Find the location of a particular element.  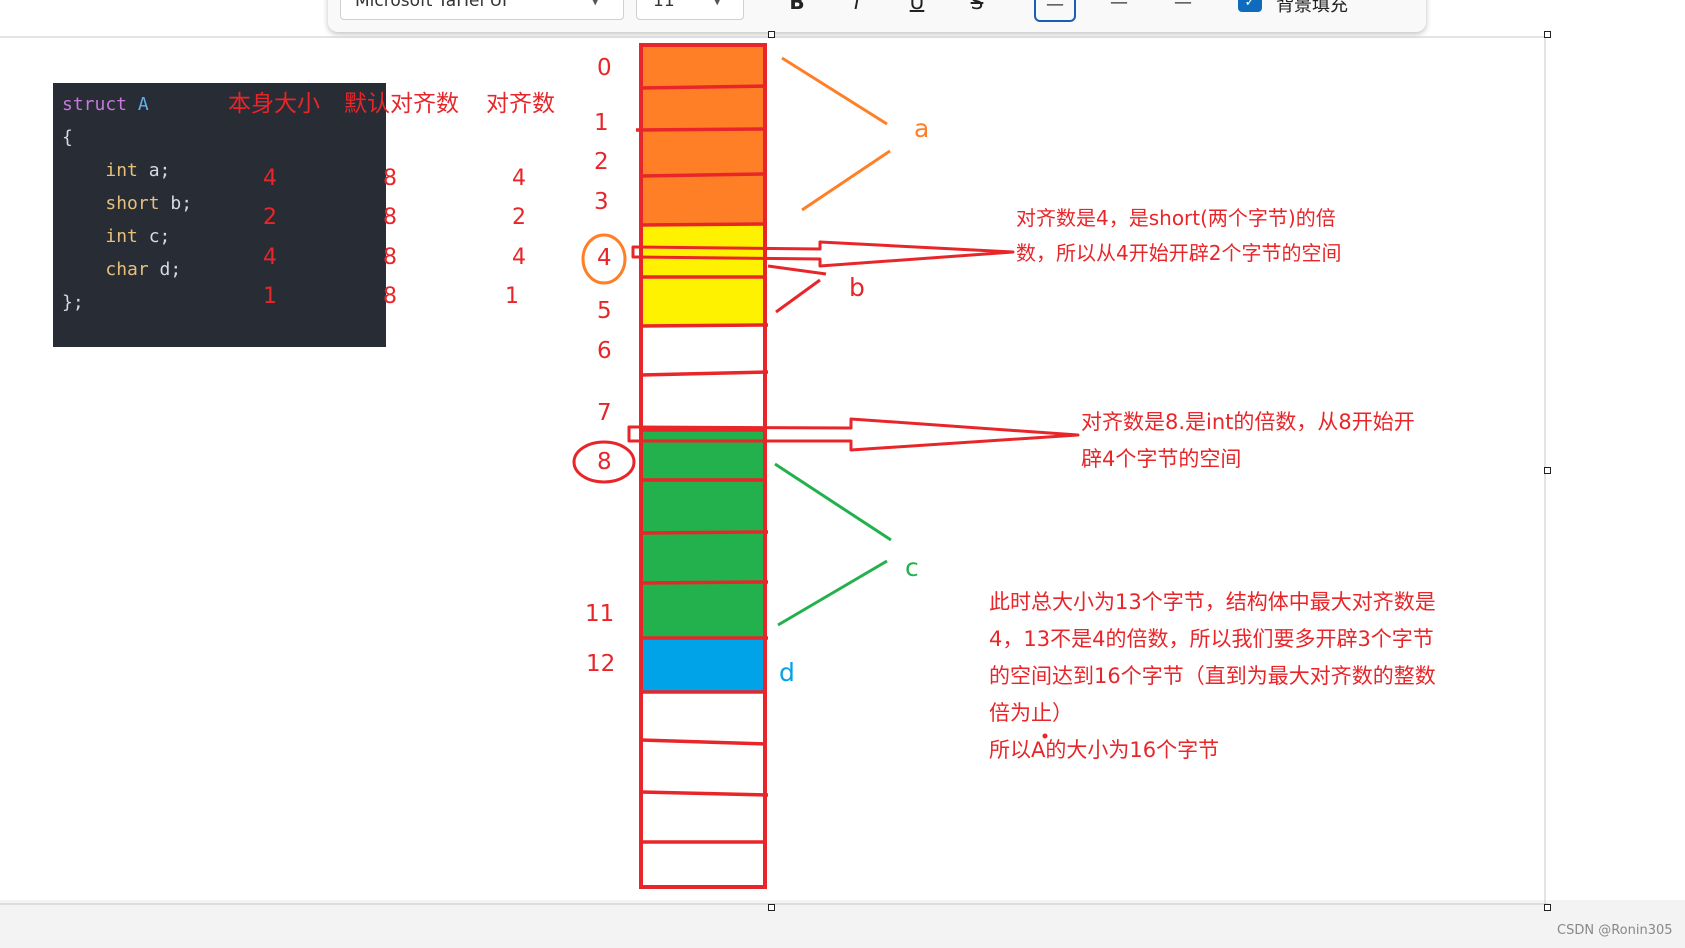

note-b-line: 对齐数是4，是short(两个字节)的倍 is located at coordinates (1176, 218).